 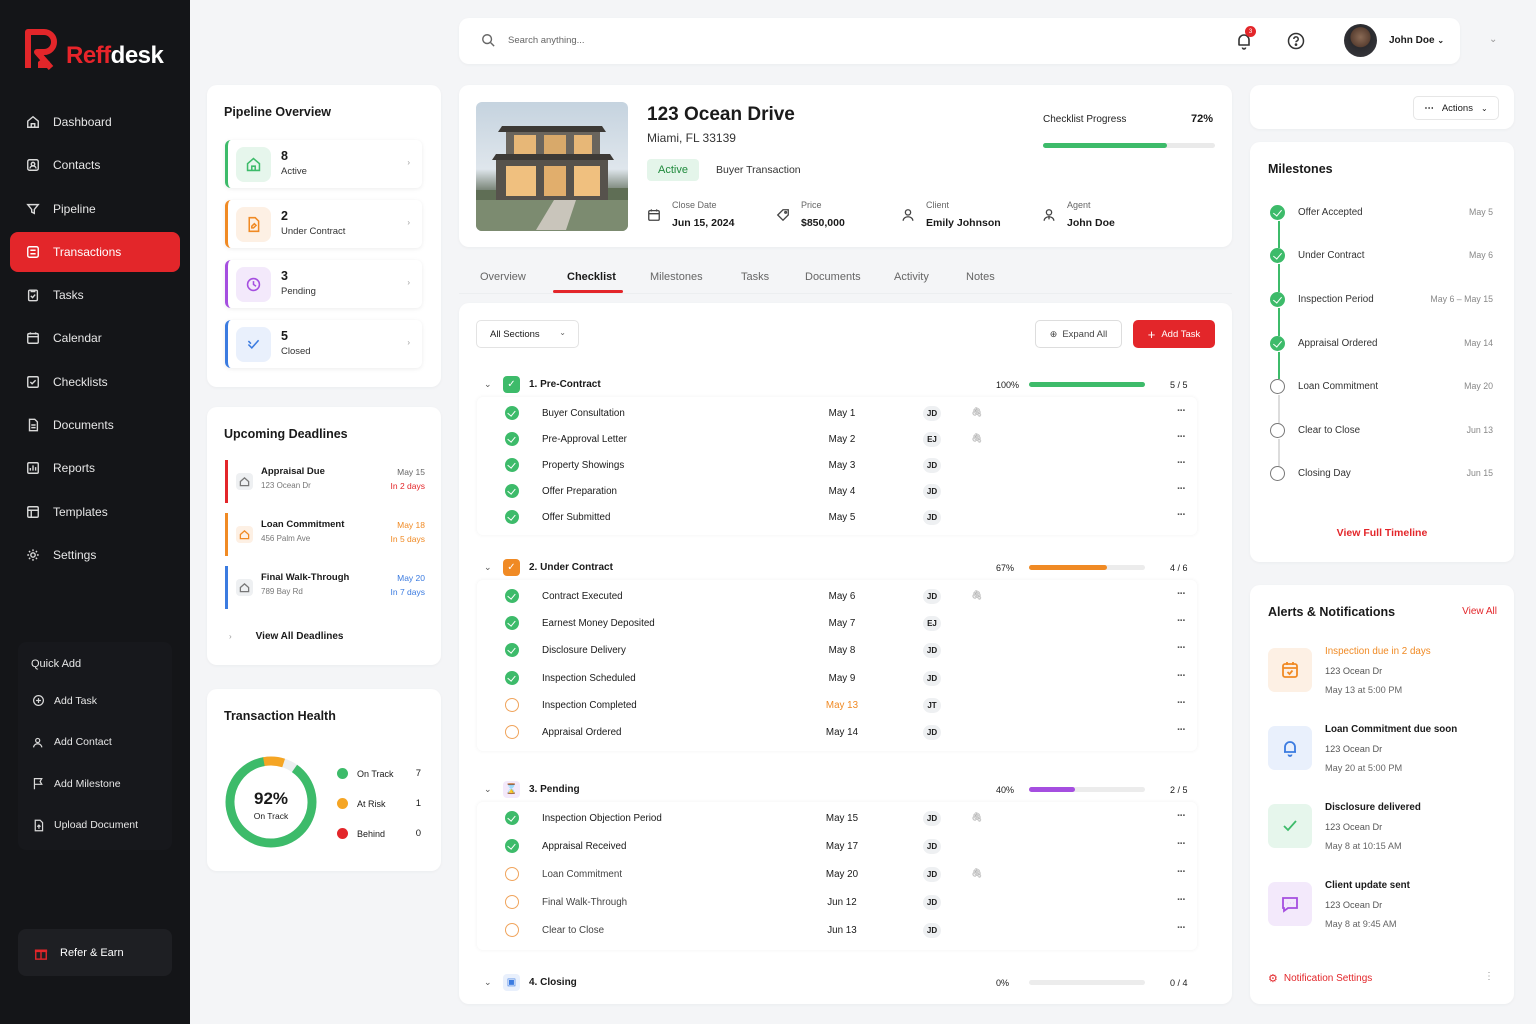 I want to click on section-header: ⌄ ✓ 2. Under Contract 67% 4 / 6, so click(x=845, y=570).